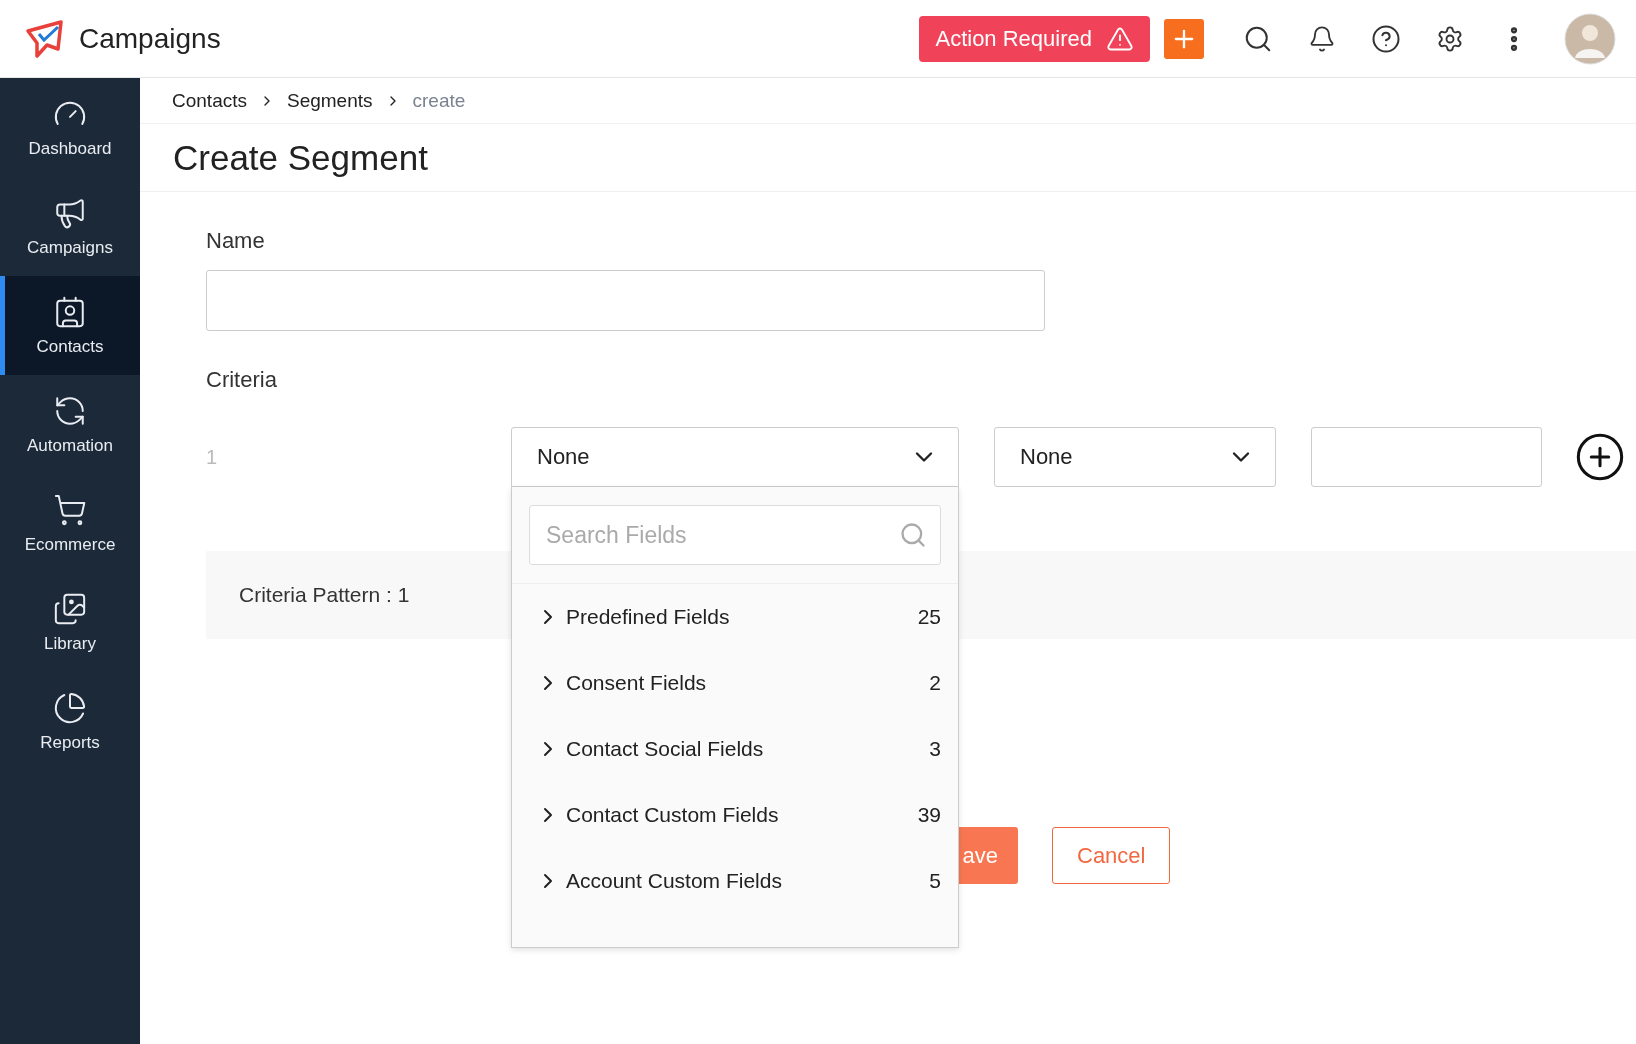  I want to click on breadcrumb-link: Contacts, so click(209, 100).